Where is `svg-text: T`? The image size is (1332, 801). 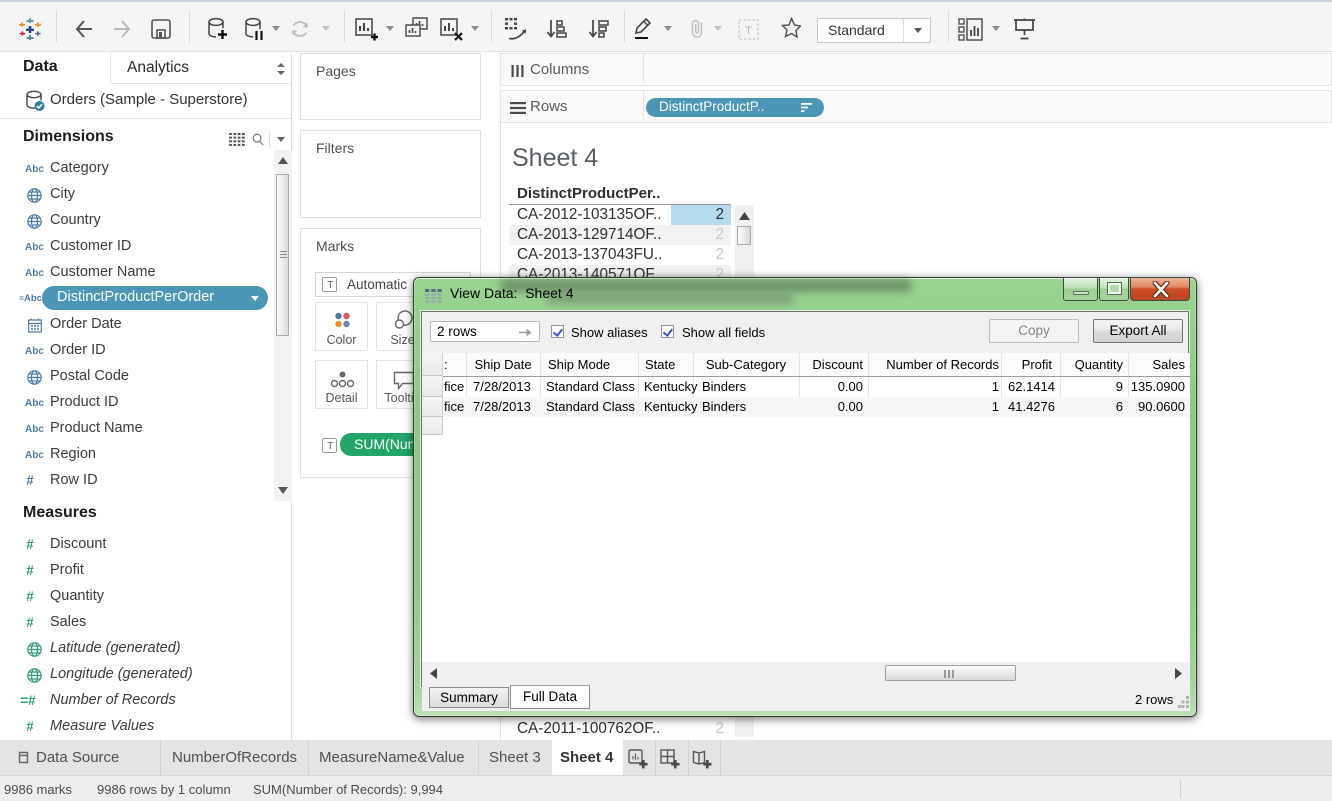
svg-text: T is located at coordinates (748, 31).